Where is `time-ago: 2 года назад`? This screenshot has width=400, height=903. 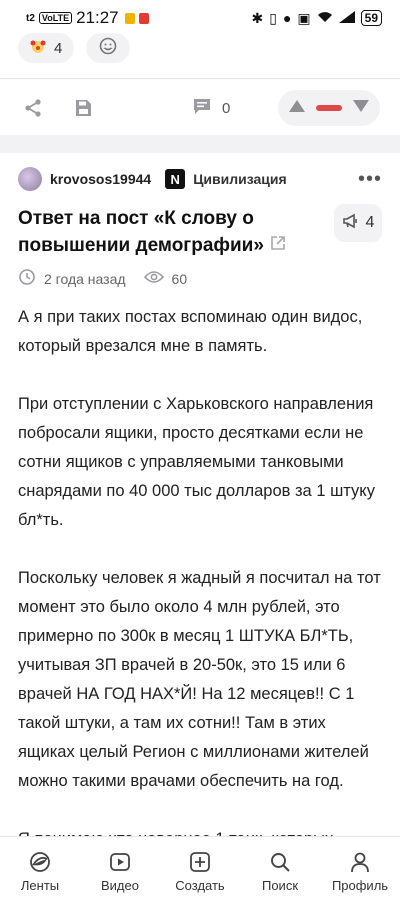 time-ago: 2 года назад is located at coordinates (85, 278).